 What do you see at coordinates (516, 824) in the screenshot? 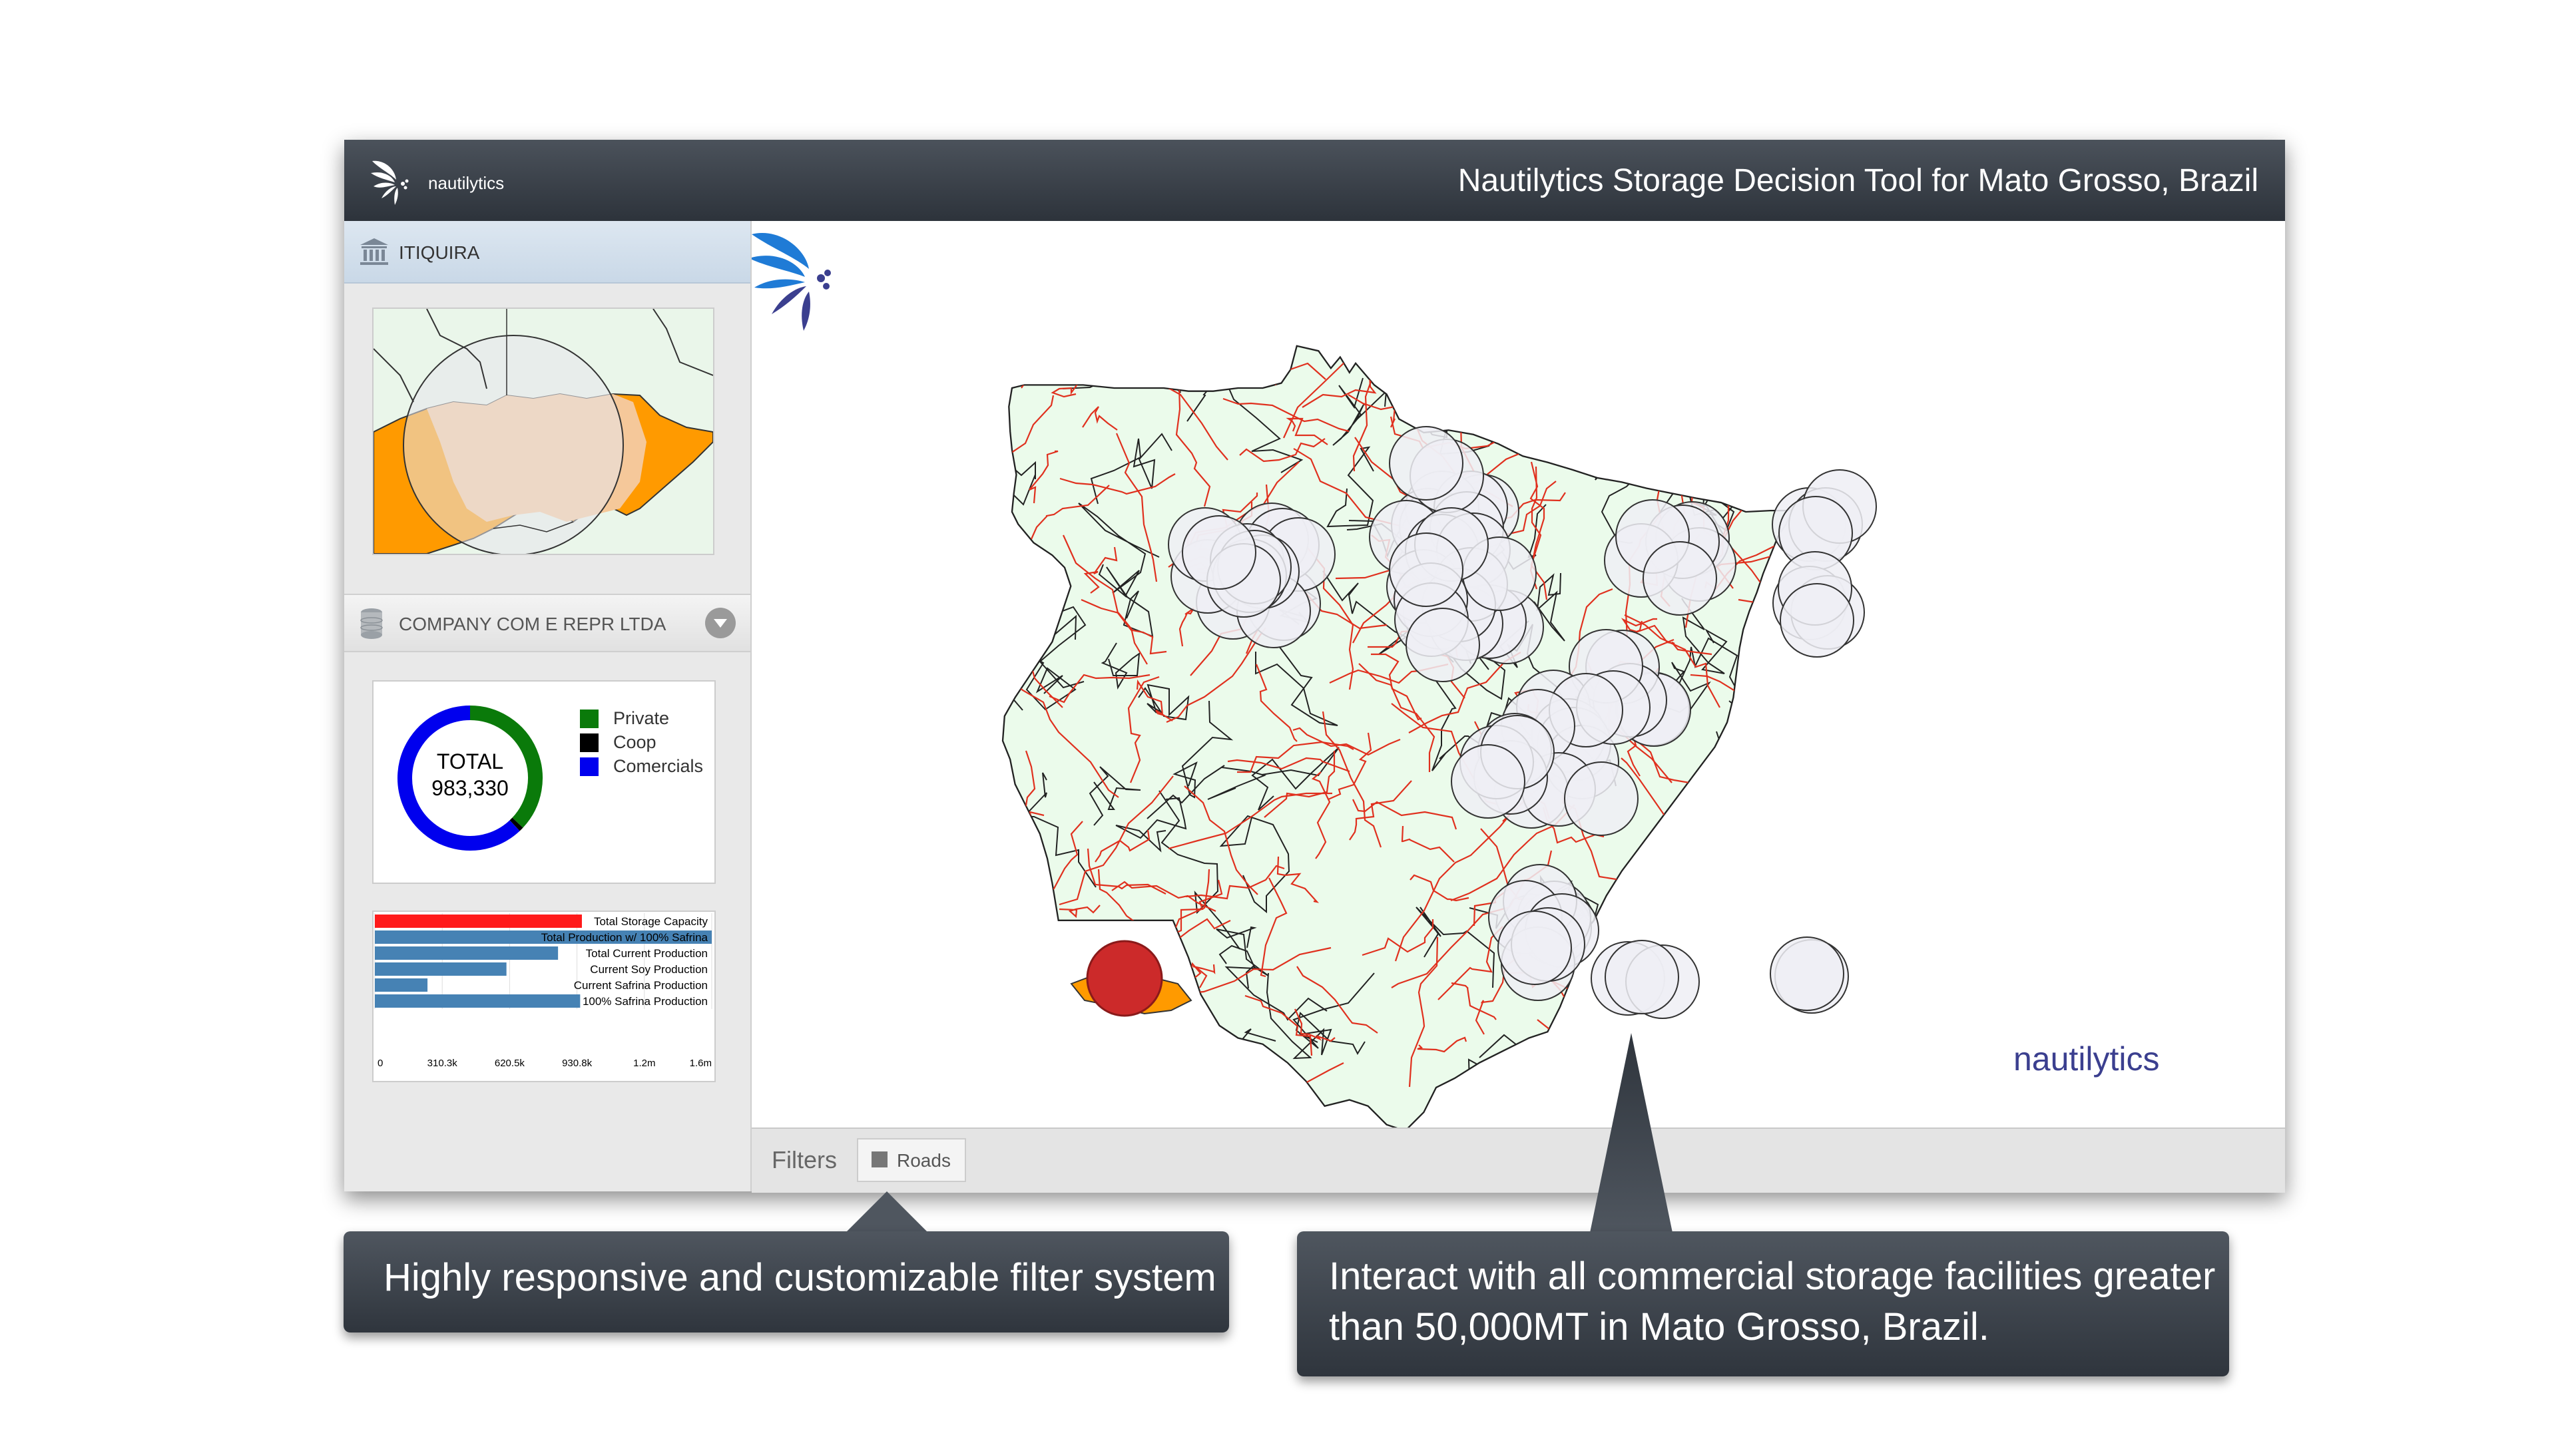
I see `donut-slice-coop` at bounding box center [516, 824].